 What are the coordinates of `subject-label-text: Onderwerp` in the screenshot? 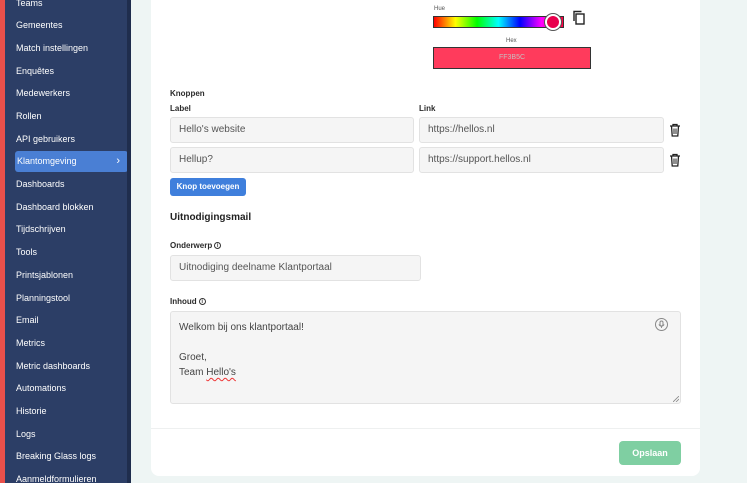 It's located at (191, 245).